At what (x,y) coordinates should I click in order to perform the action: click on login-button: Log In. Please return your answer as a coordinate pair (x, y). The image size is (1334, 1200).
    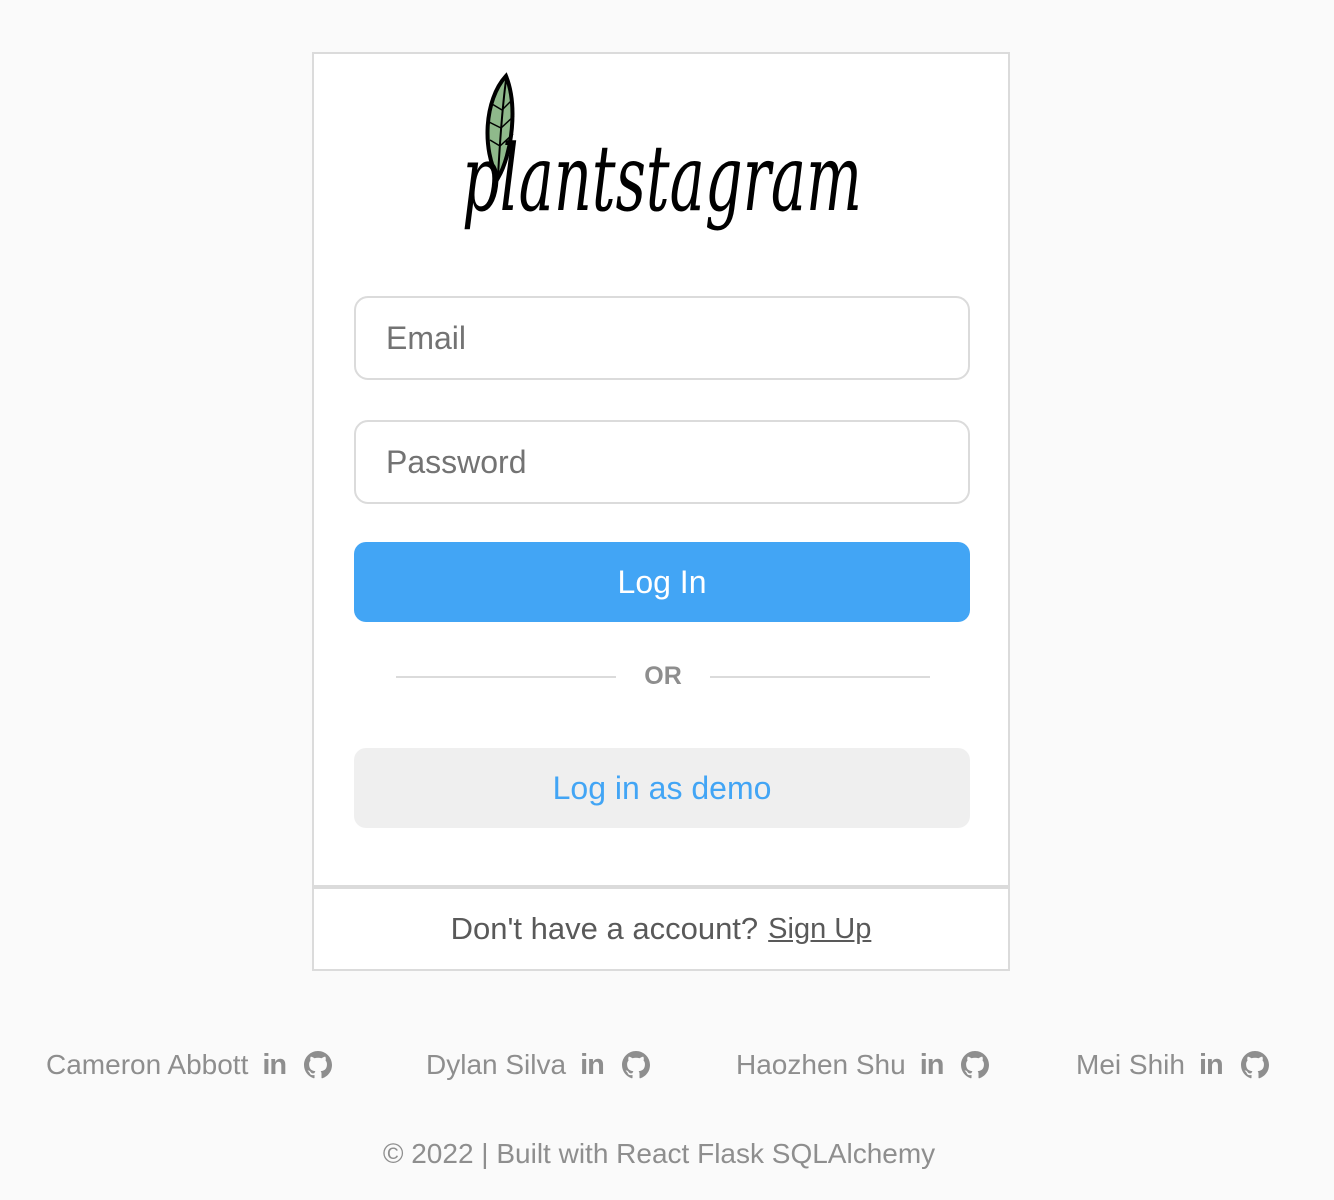
    Looking at the image, I should click on (662, 582).